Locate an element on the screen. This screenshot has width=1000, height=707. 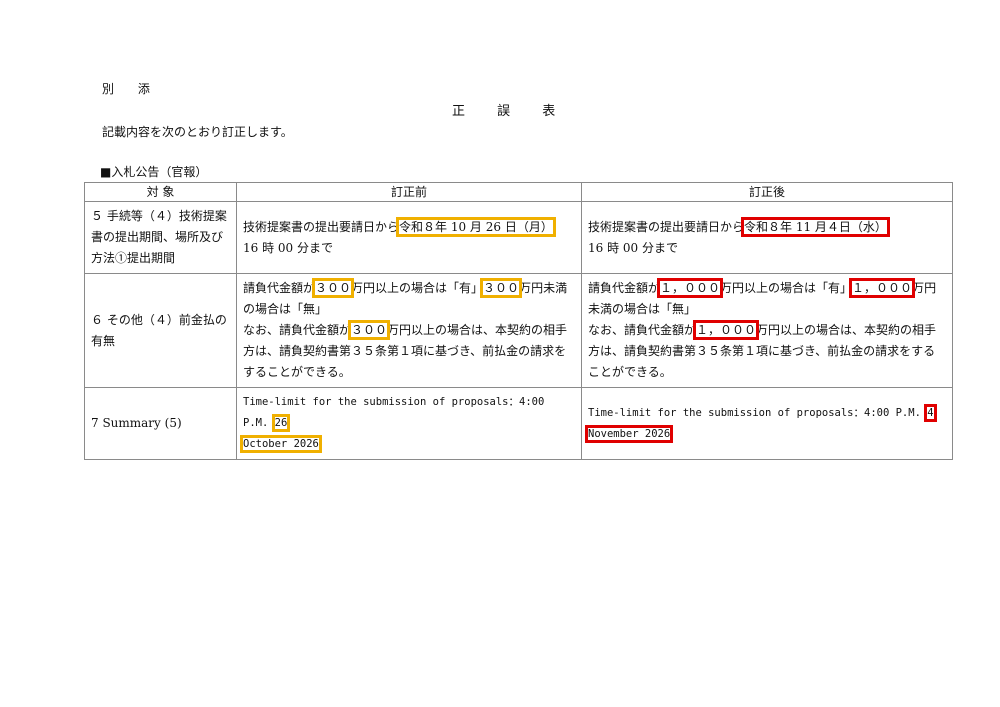
annex-label: 別 添 is located at coordinates (131, 89).